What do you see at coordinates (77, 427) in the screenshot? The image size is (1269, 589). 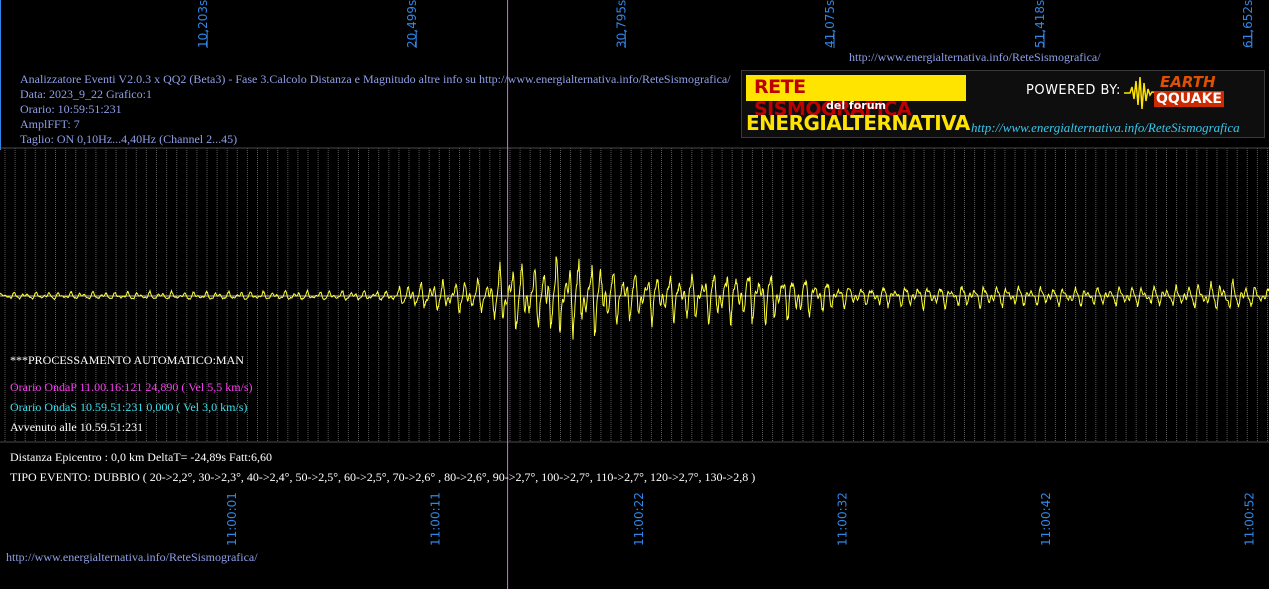 I see `event-time: Avvenuto alle 10.59.51:231` at bounding box center [77, 427].